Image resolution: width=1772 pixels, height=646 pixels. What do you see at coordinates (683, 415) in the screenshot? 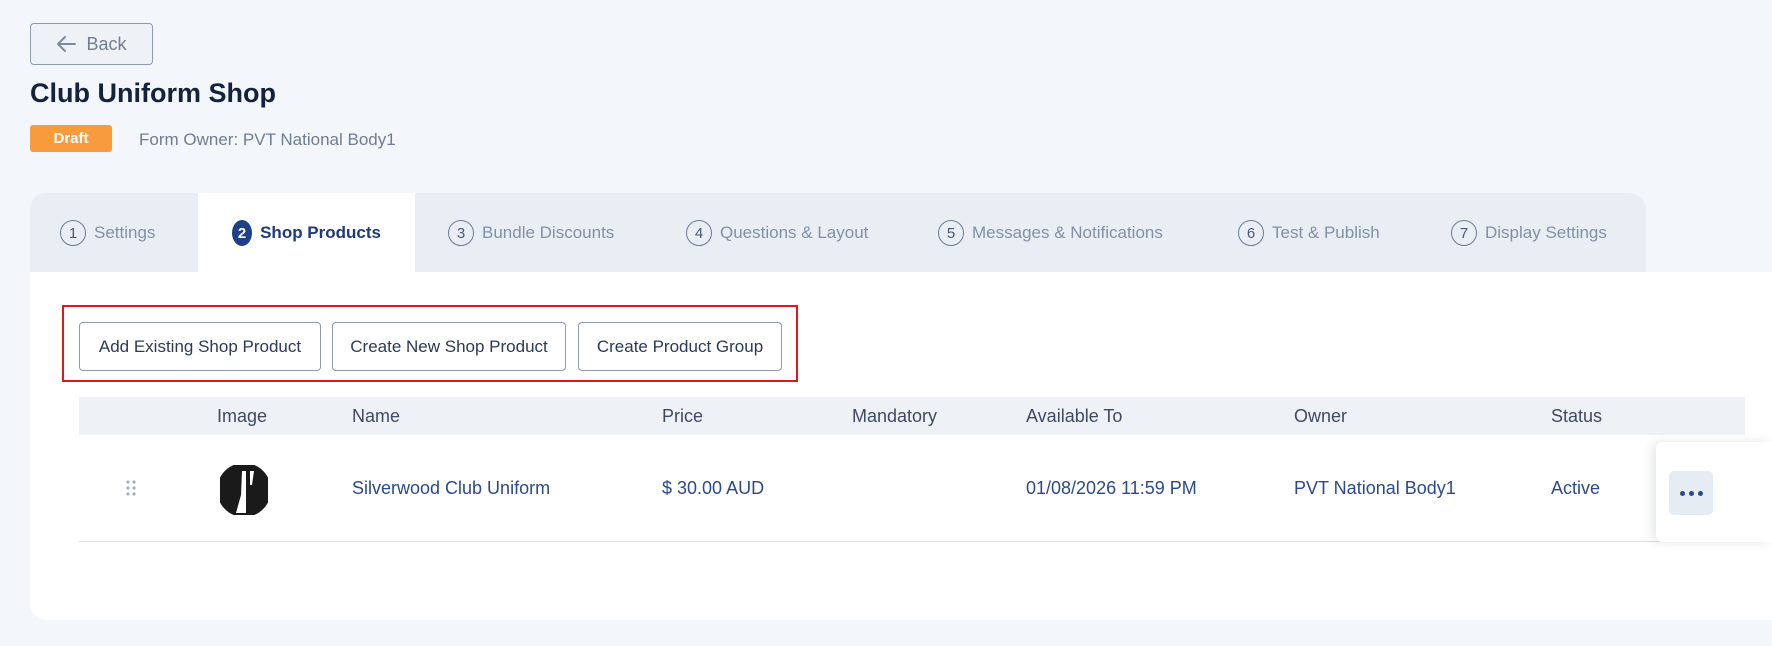
I see `column-header-price: Price` at bounding box center [683, 415].